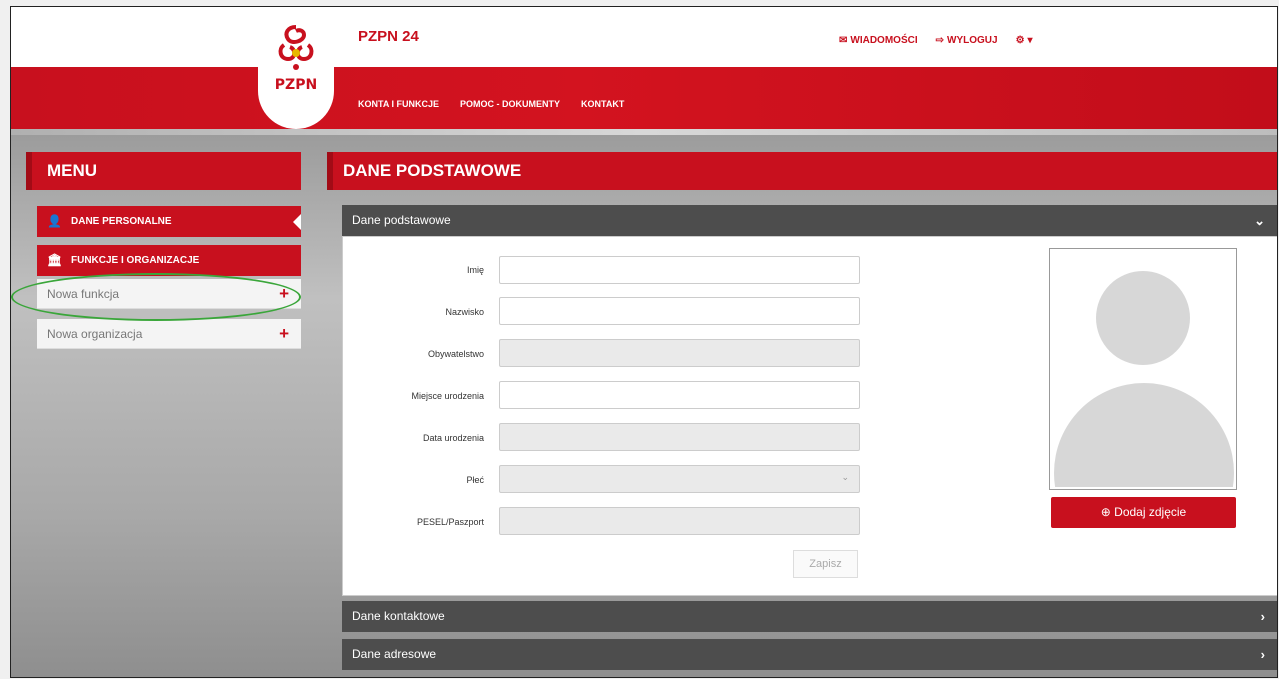  Describe the element at coordinates (1105, 512) in the screenshot. I see `plus-circle-icon: ⊕` at that location.